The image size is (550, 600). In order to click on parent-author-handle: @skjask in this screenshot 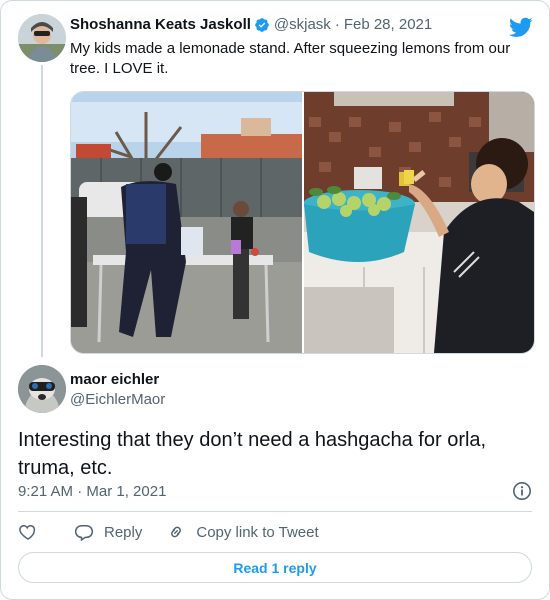, I will do `click(302, 24)`.